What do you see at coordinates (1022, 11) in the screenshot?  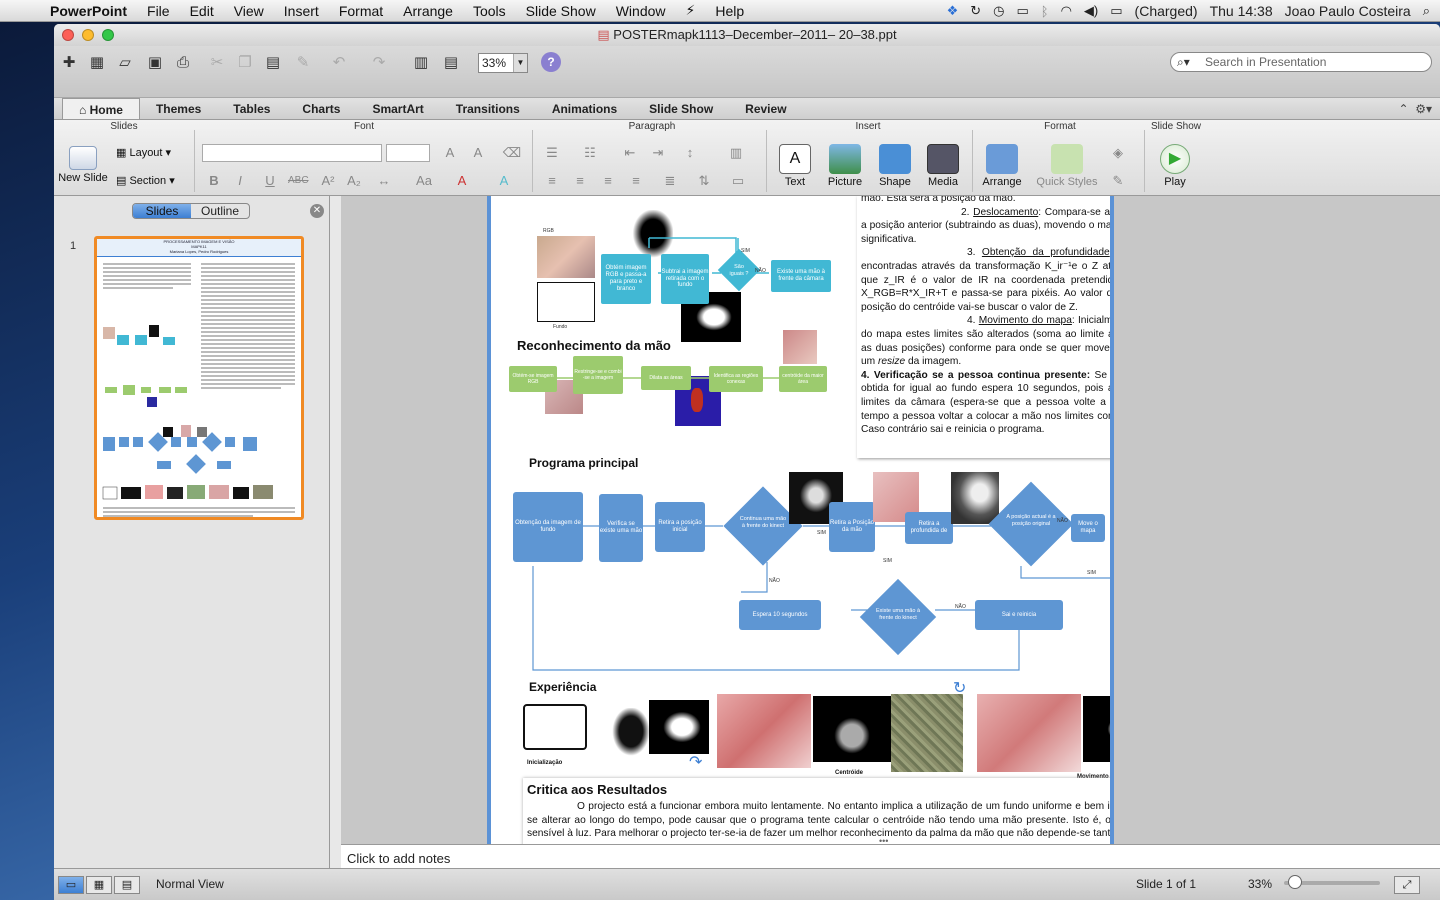 I see `display-icon: ▭` at bounding box center [1022, 11].